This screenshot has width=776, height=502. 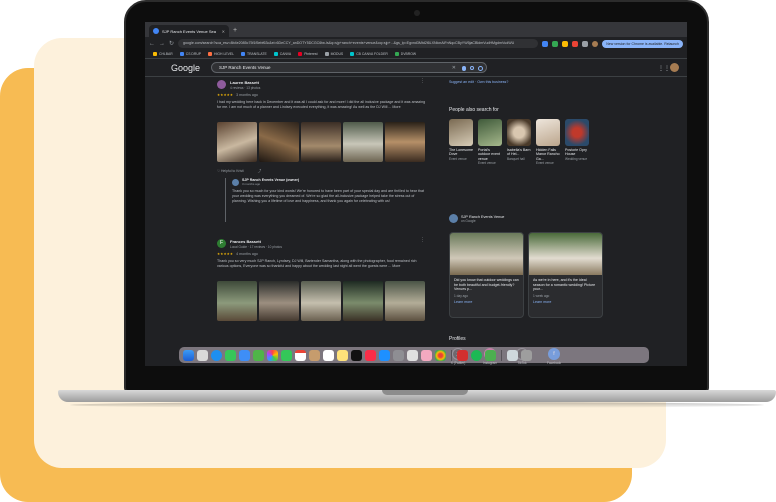 What do you see at coordinates (474, 110) in the screenshot?
I see `people-also-search-title: People also search for` at bounding box center [474, 110].